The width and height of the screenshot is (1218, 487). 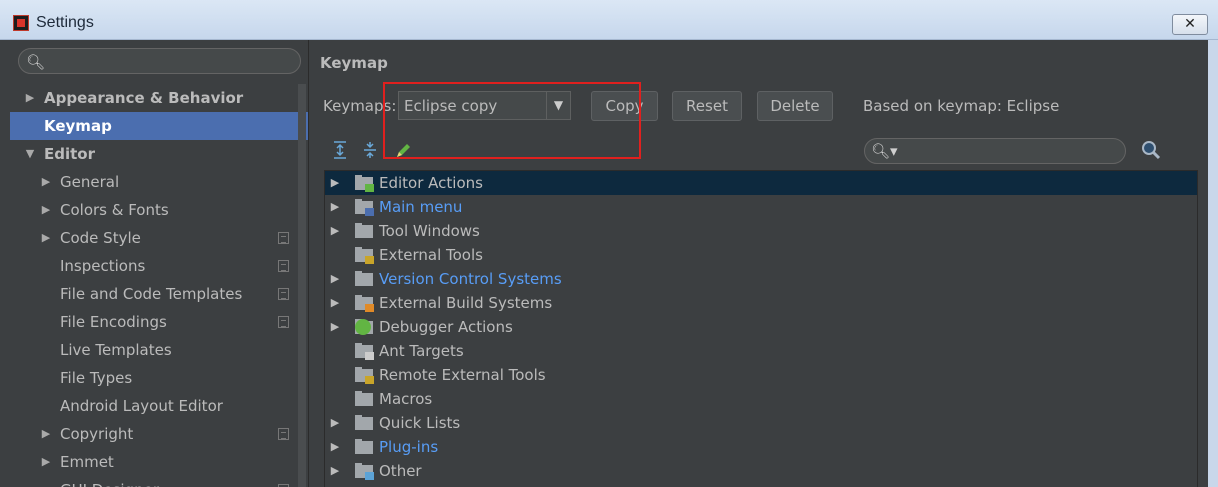 What do you see at coordinates (761, 279) in the screenshot?
I see `action-group-row: ▶ Version Control Systems` at bounding box center [761, 279].